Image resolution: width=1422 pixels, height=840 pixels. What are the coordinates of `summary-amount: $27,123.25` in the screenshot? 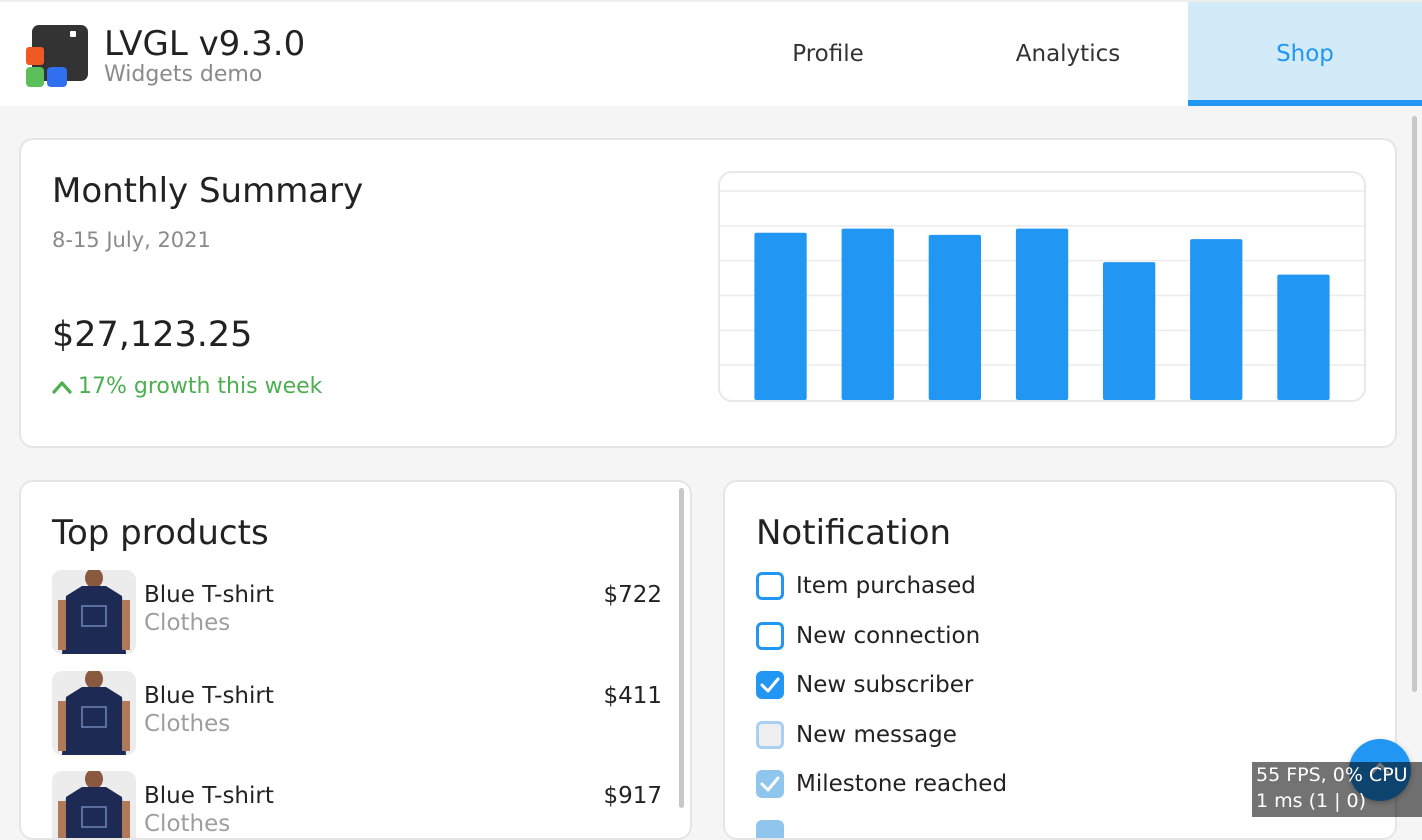 It's located at (152, 335).